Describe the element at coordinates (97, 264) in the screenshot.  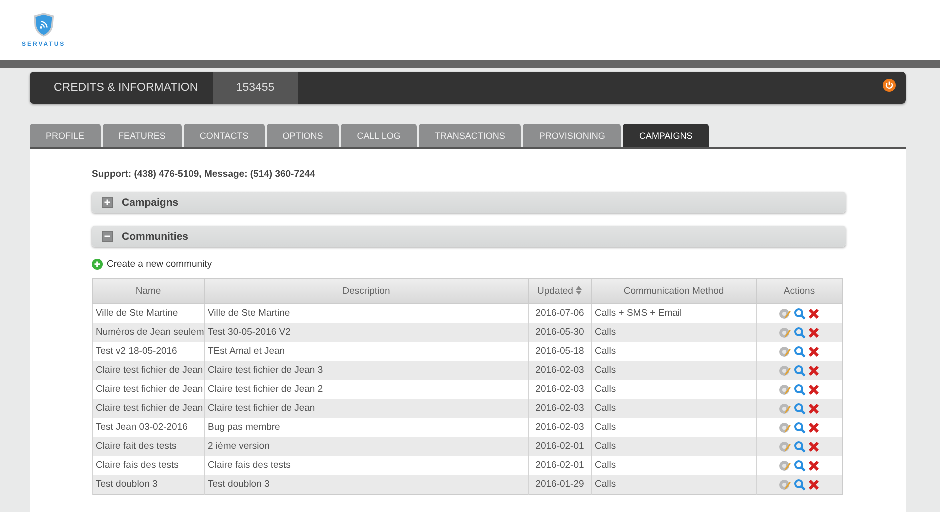
I see `add-icon` at that location.